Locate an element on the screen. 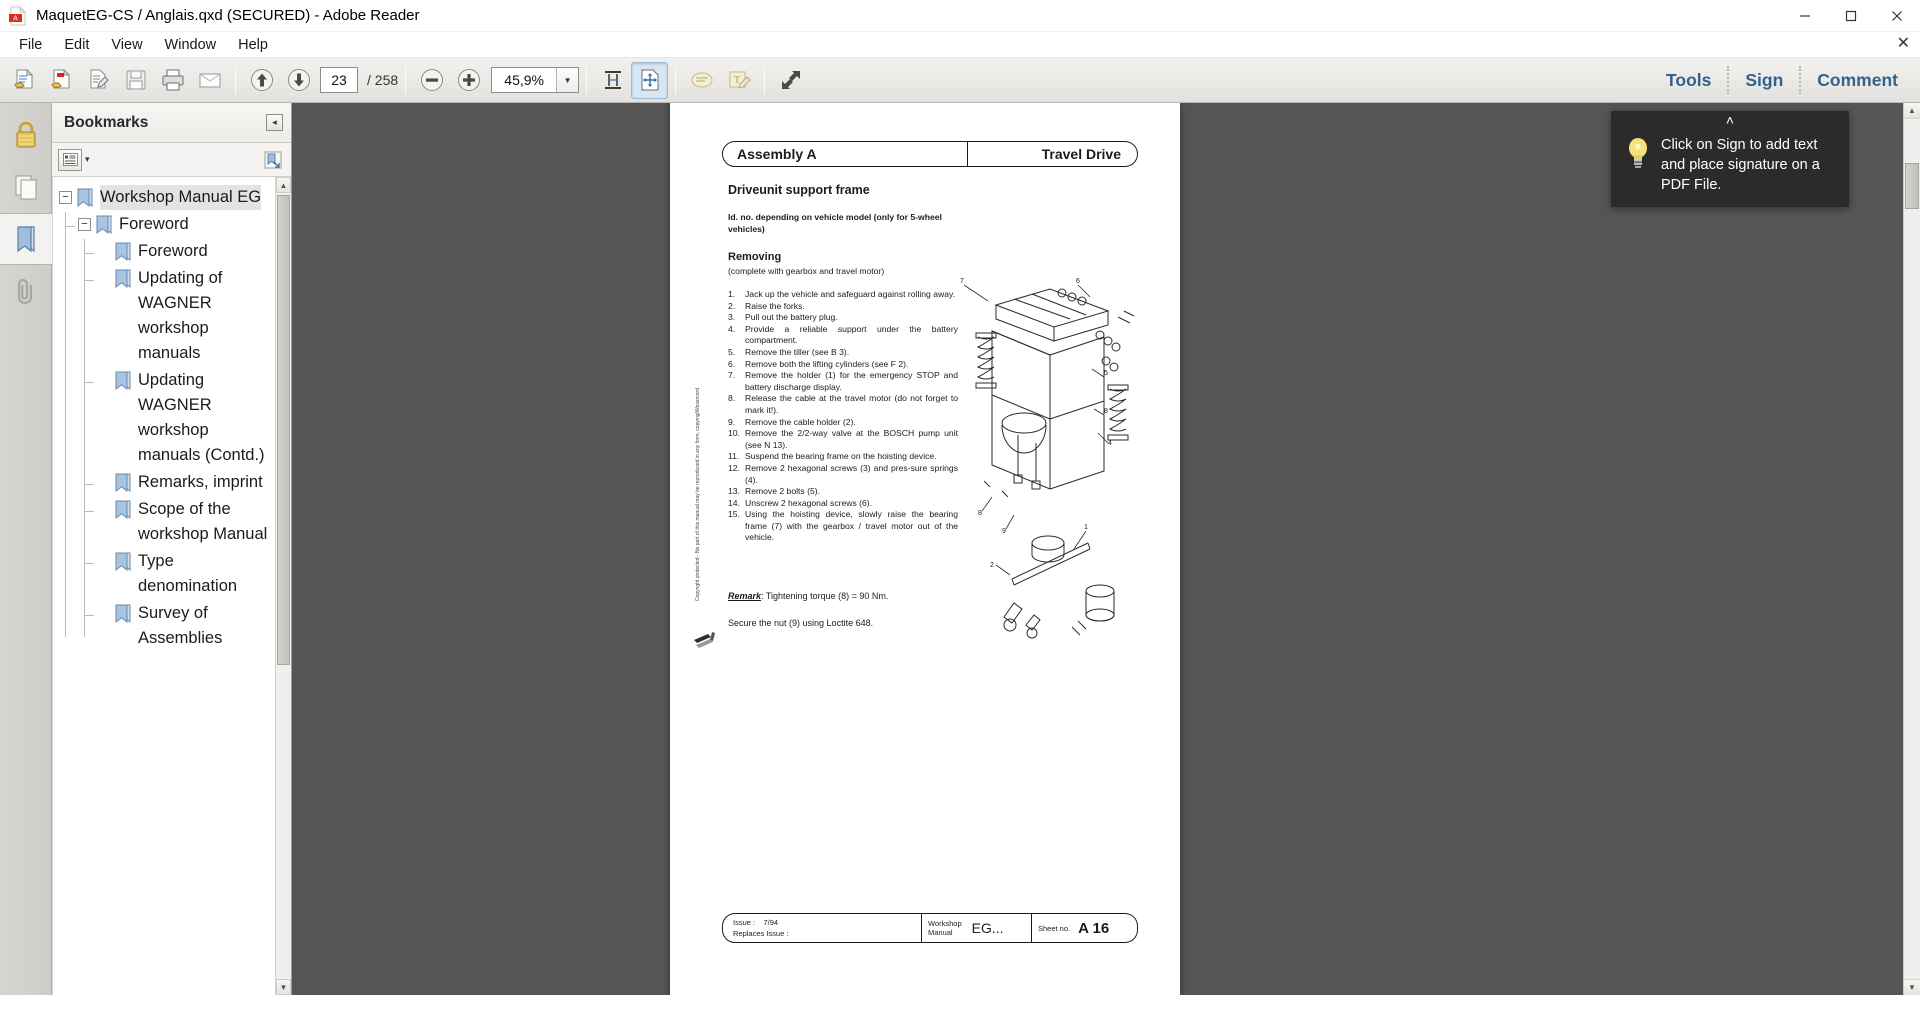  chevron-down-icon: ▾ is located at coordinates (87, 159).